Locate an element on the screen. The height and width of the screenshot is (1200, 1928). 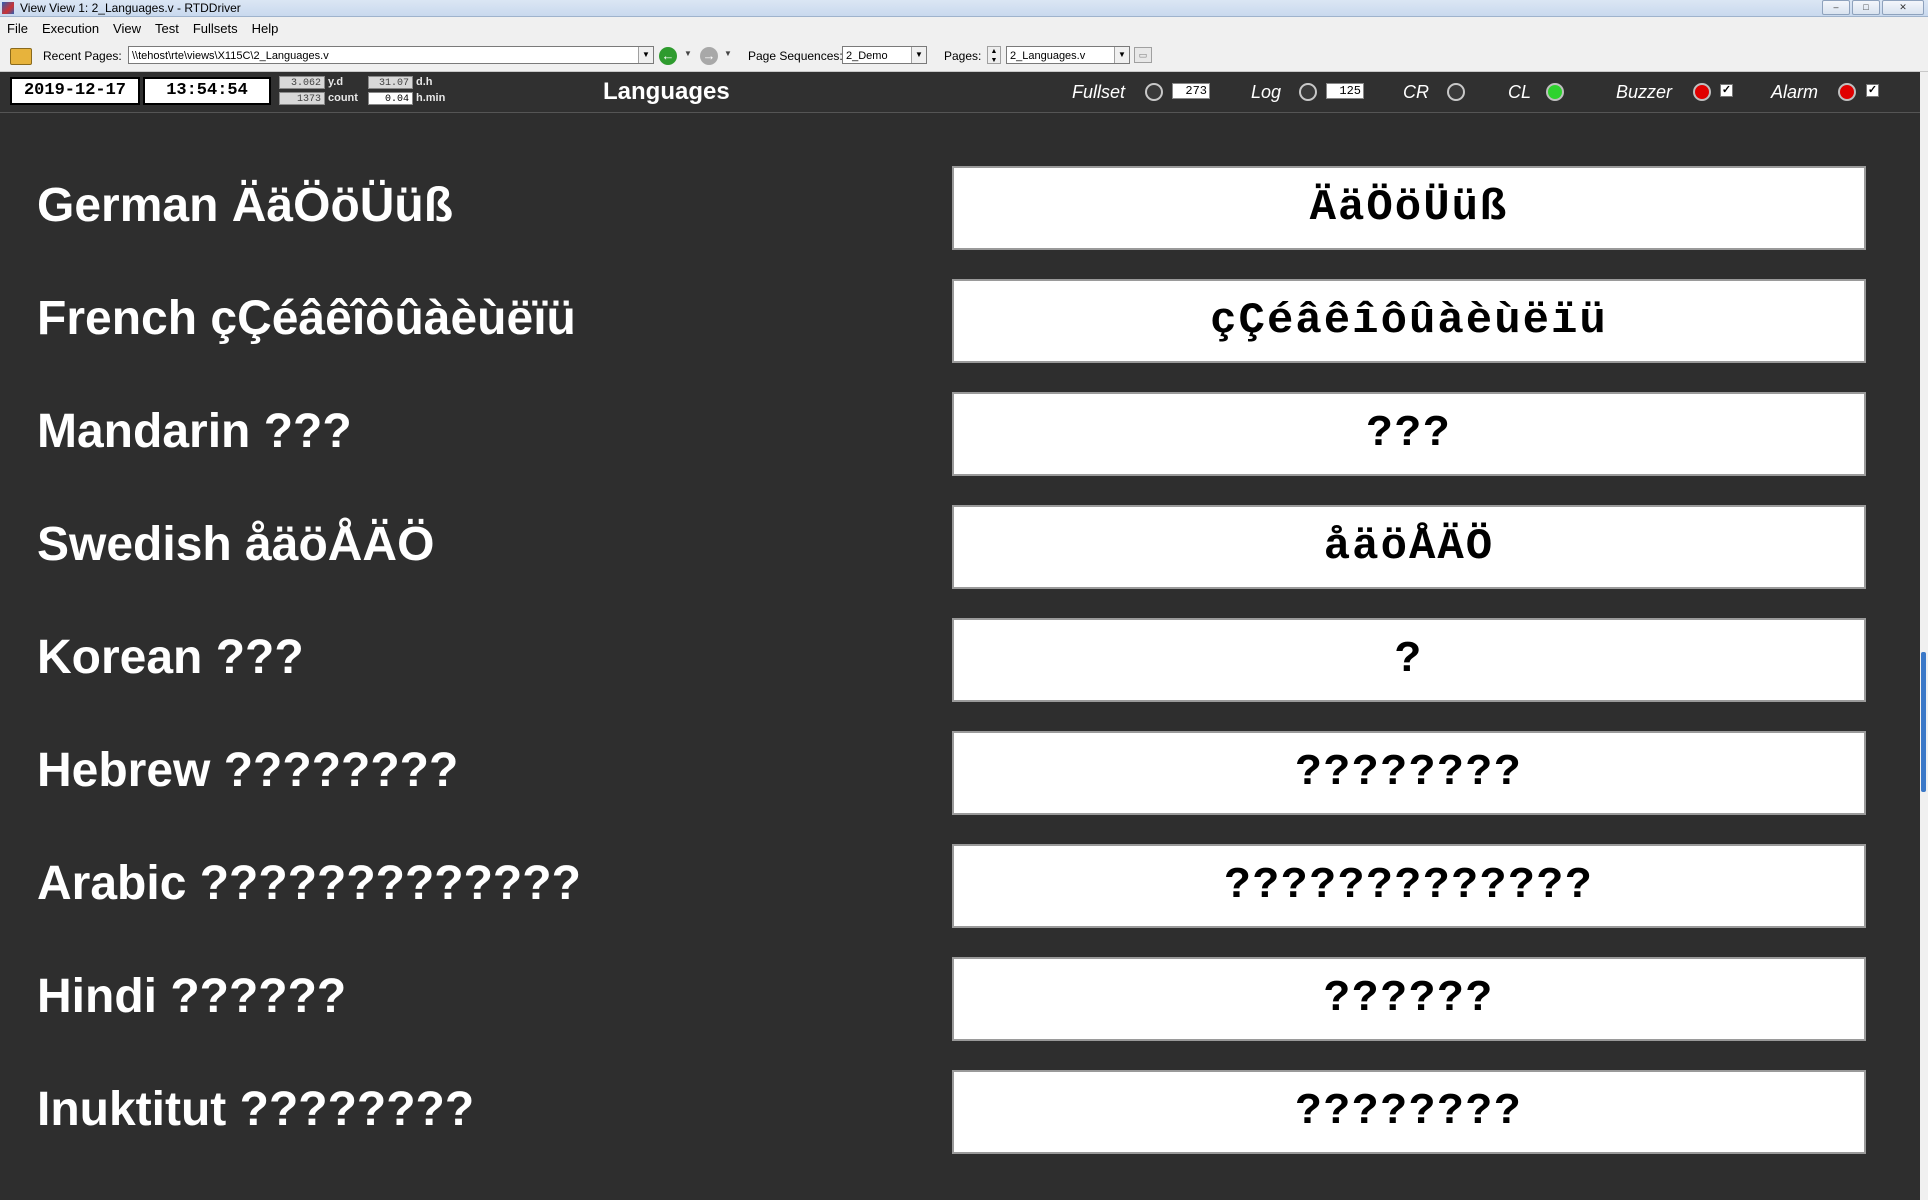
buzzer-checkbox: ✓ is located at coordinates (1726, 90).